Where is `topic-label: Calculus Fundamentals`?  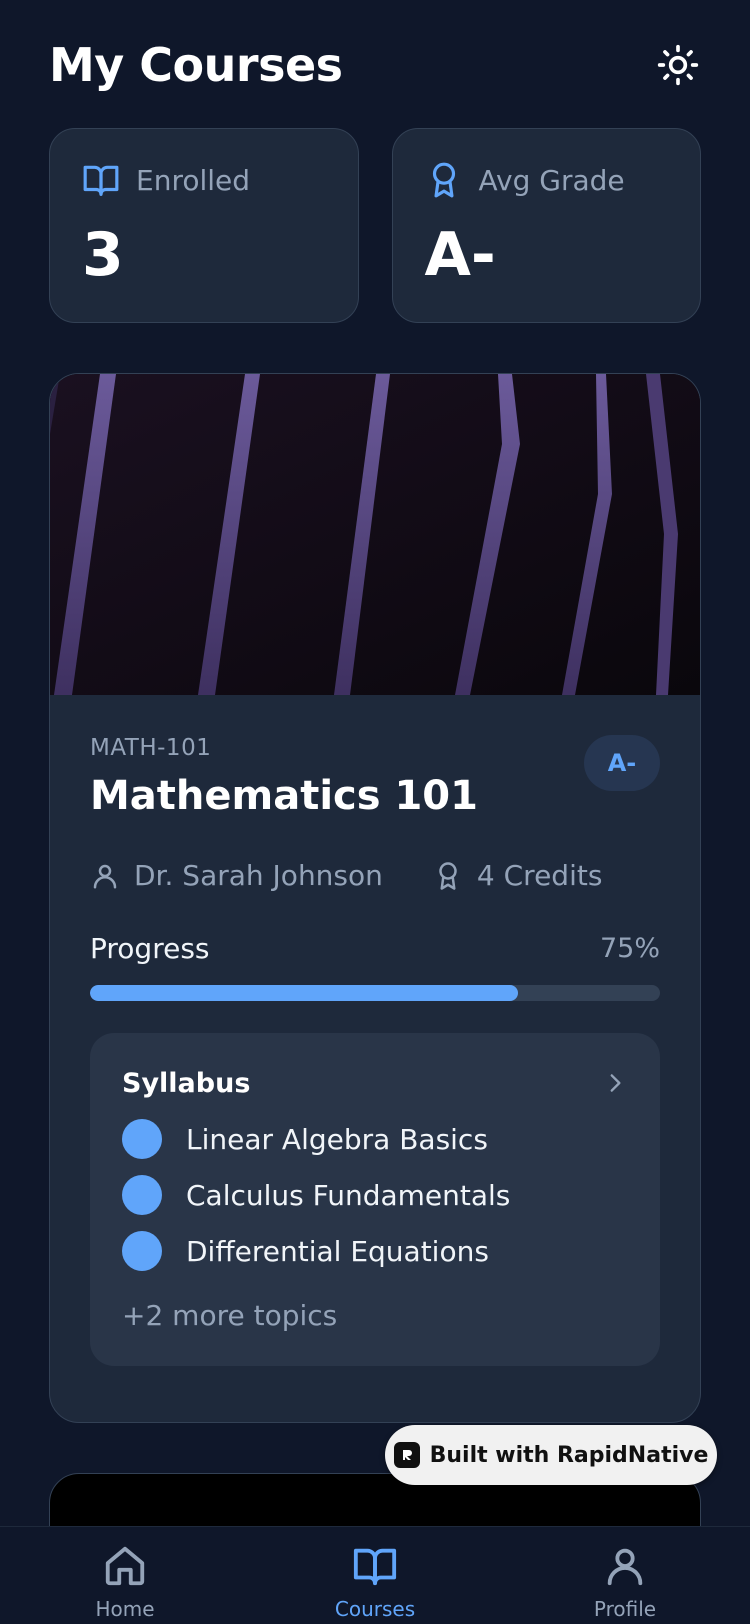
topic-label: Calculus Fundamentals is located at coordinates (348, 1195).